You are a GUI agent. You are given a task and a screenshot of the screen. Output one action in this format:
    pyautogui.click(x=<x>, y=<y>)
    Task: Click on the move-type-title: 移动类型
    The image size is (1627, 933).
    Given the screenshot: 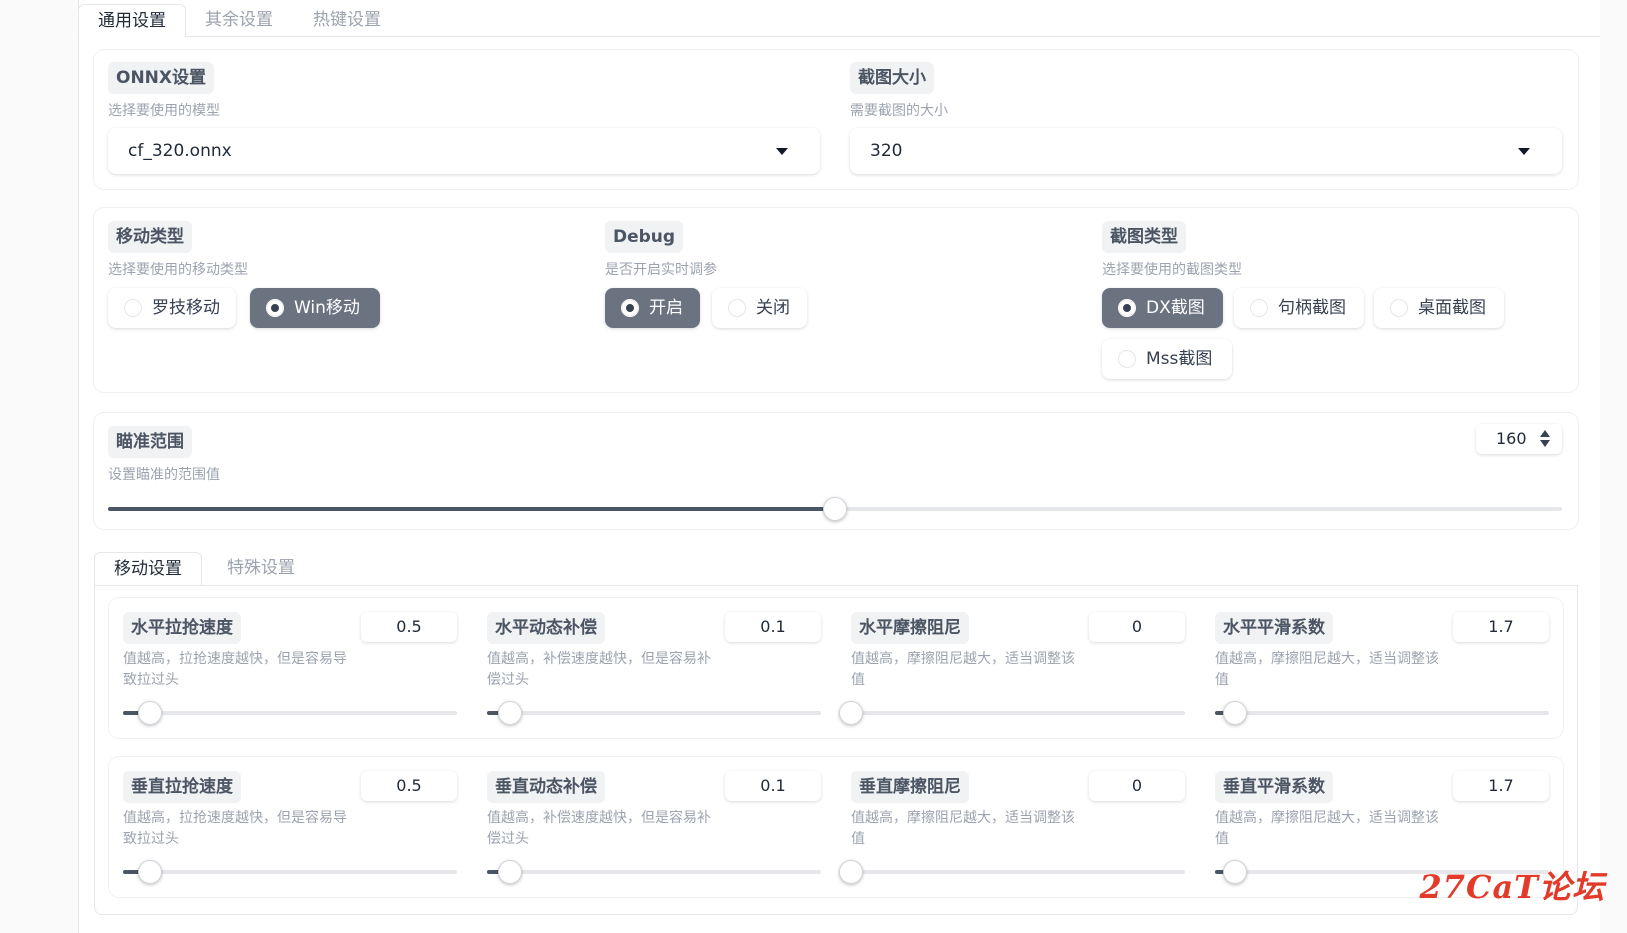 What is the action you would take?
    pyautogui.click(x=150, y=237)
    